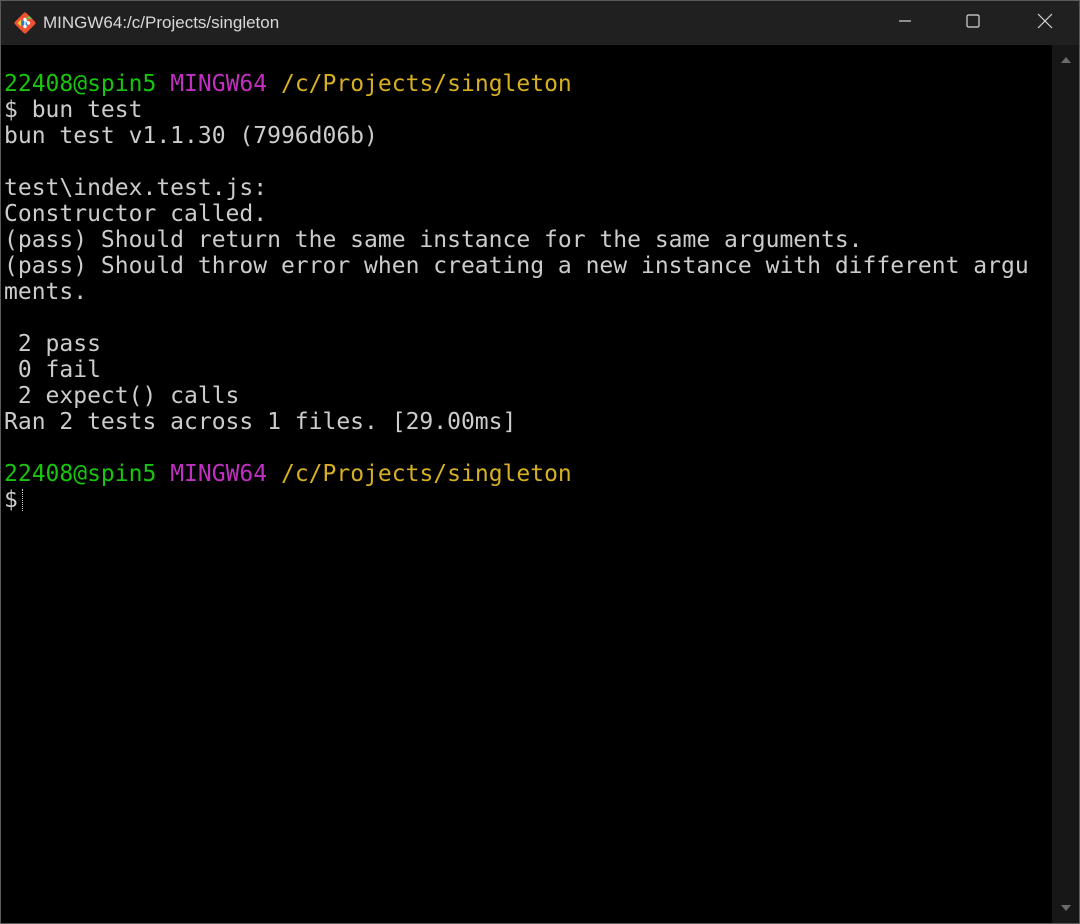  I want to click on vertical-scrollbar, so click(1065, 484).